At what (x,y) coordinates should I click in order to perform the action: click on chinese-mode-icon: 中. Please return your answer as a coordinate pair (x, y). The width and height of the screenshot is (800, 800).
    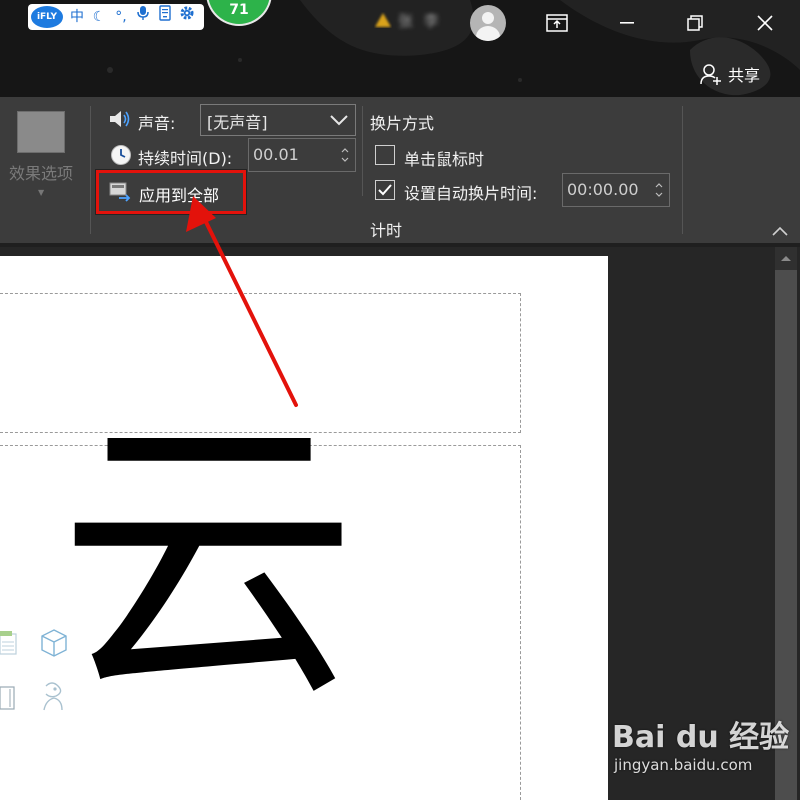
    Looking at the image, I should click on (77, 17).